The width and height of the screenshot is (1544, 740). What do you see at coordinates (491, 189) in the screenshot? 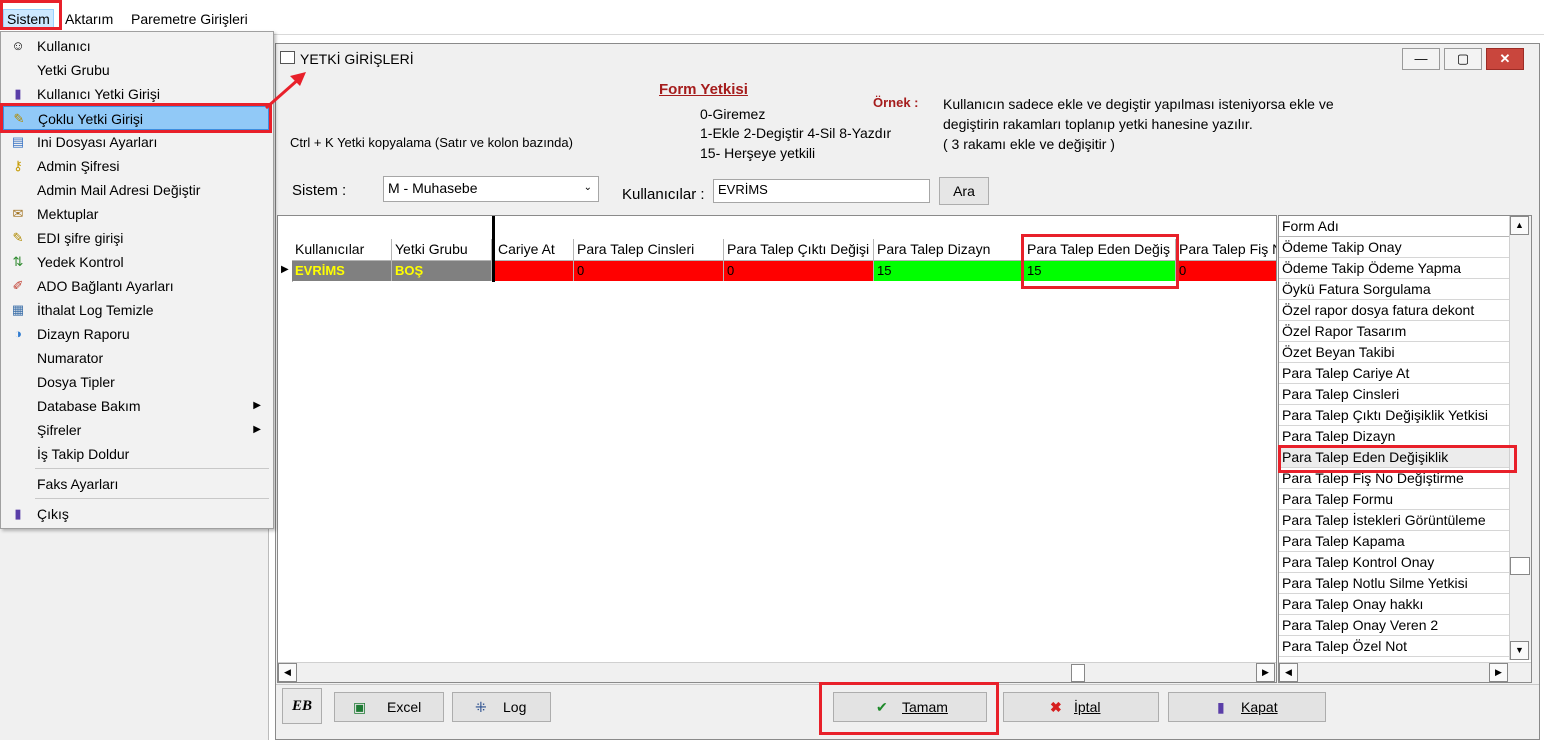
I see `sistem-select: M - Muhasebe ⌄` at bounding box center [491, 189].